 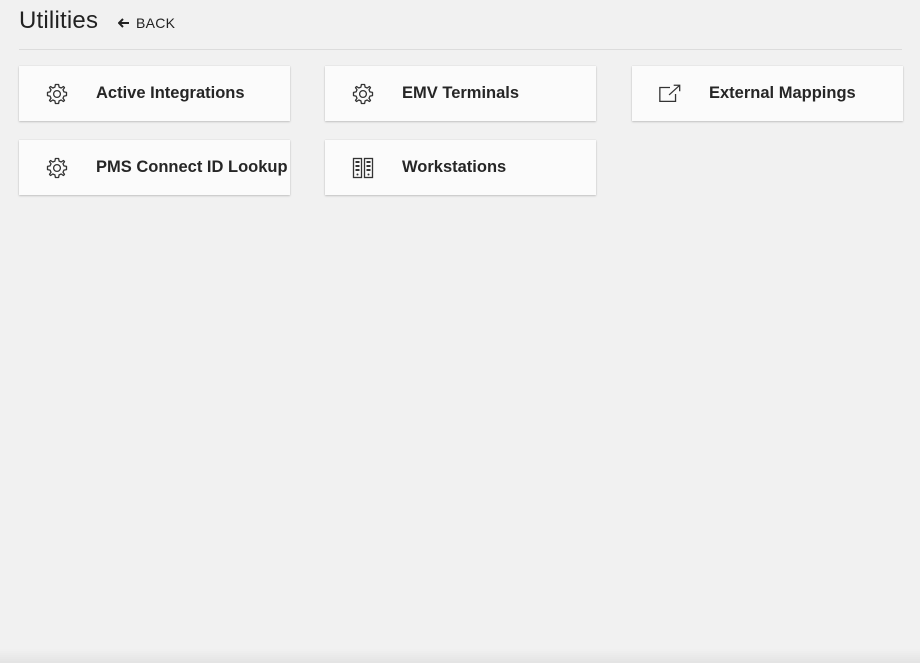 I want to click on back-button: BACK, so click(x=146, y=23).